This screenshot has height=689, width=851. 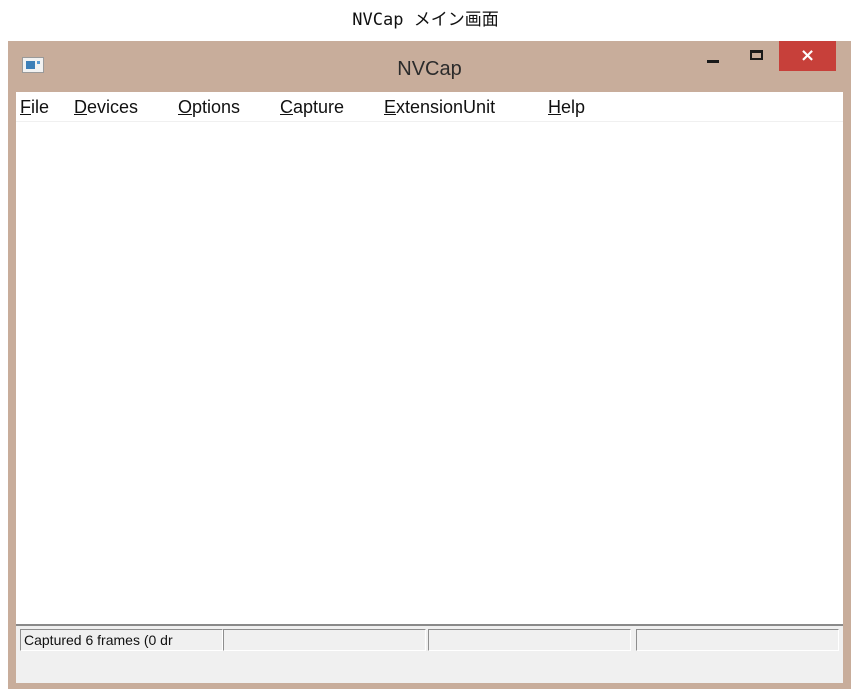 What do you see at coordinates (121, 640) in the screenshot?
I see `status-pane-capture-info: Captured 6 frames (0 dr` at bounding box center [121, 640].